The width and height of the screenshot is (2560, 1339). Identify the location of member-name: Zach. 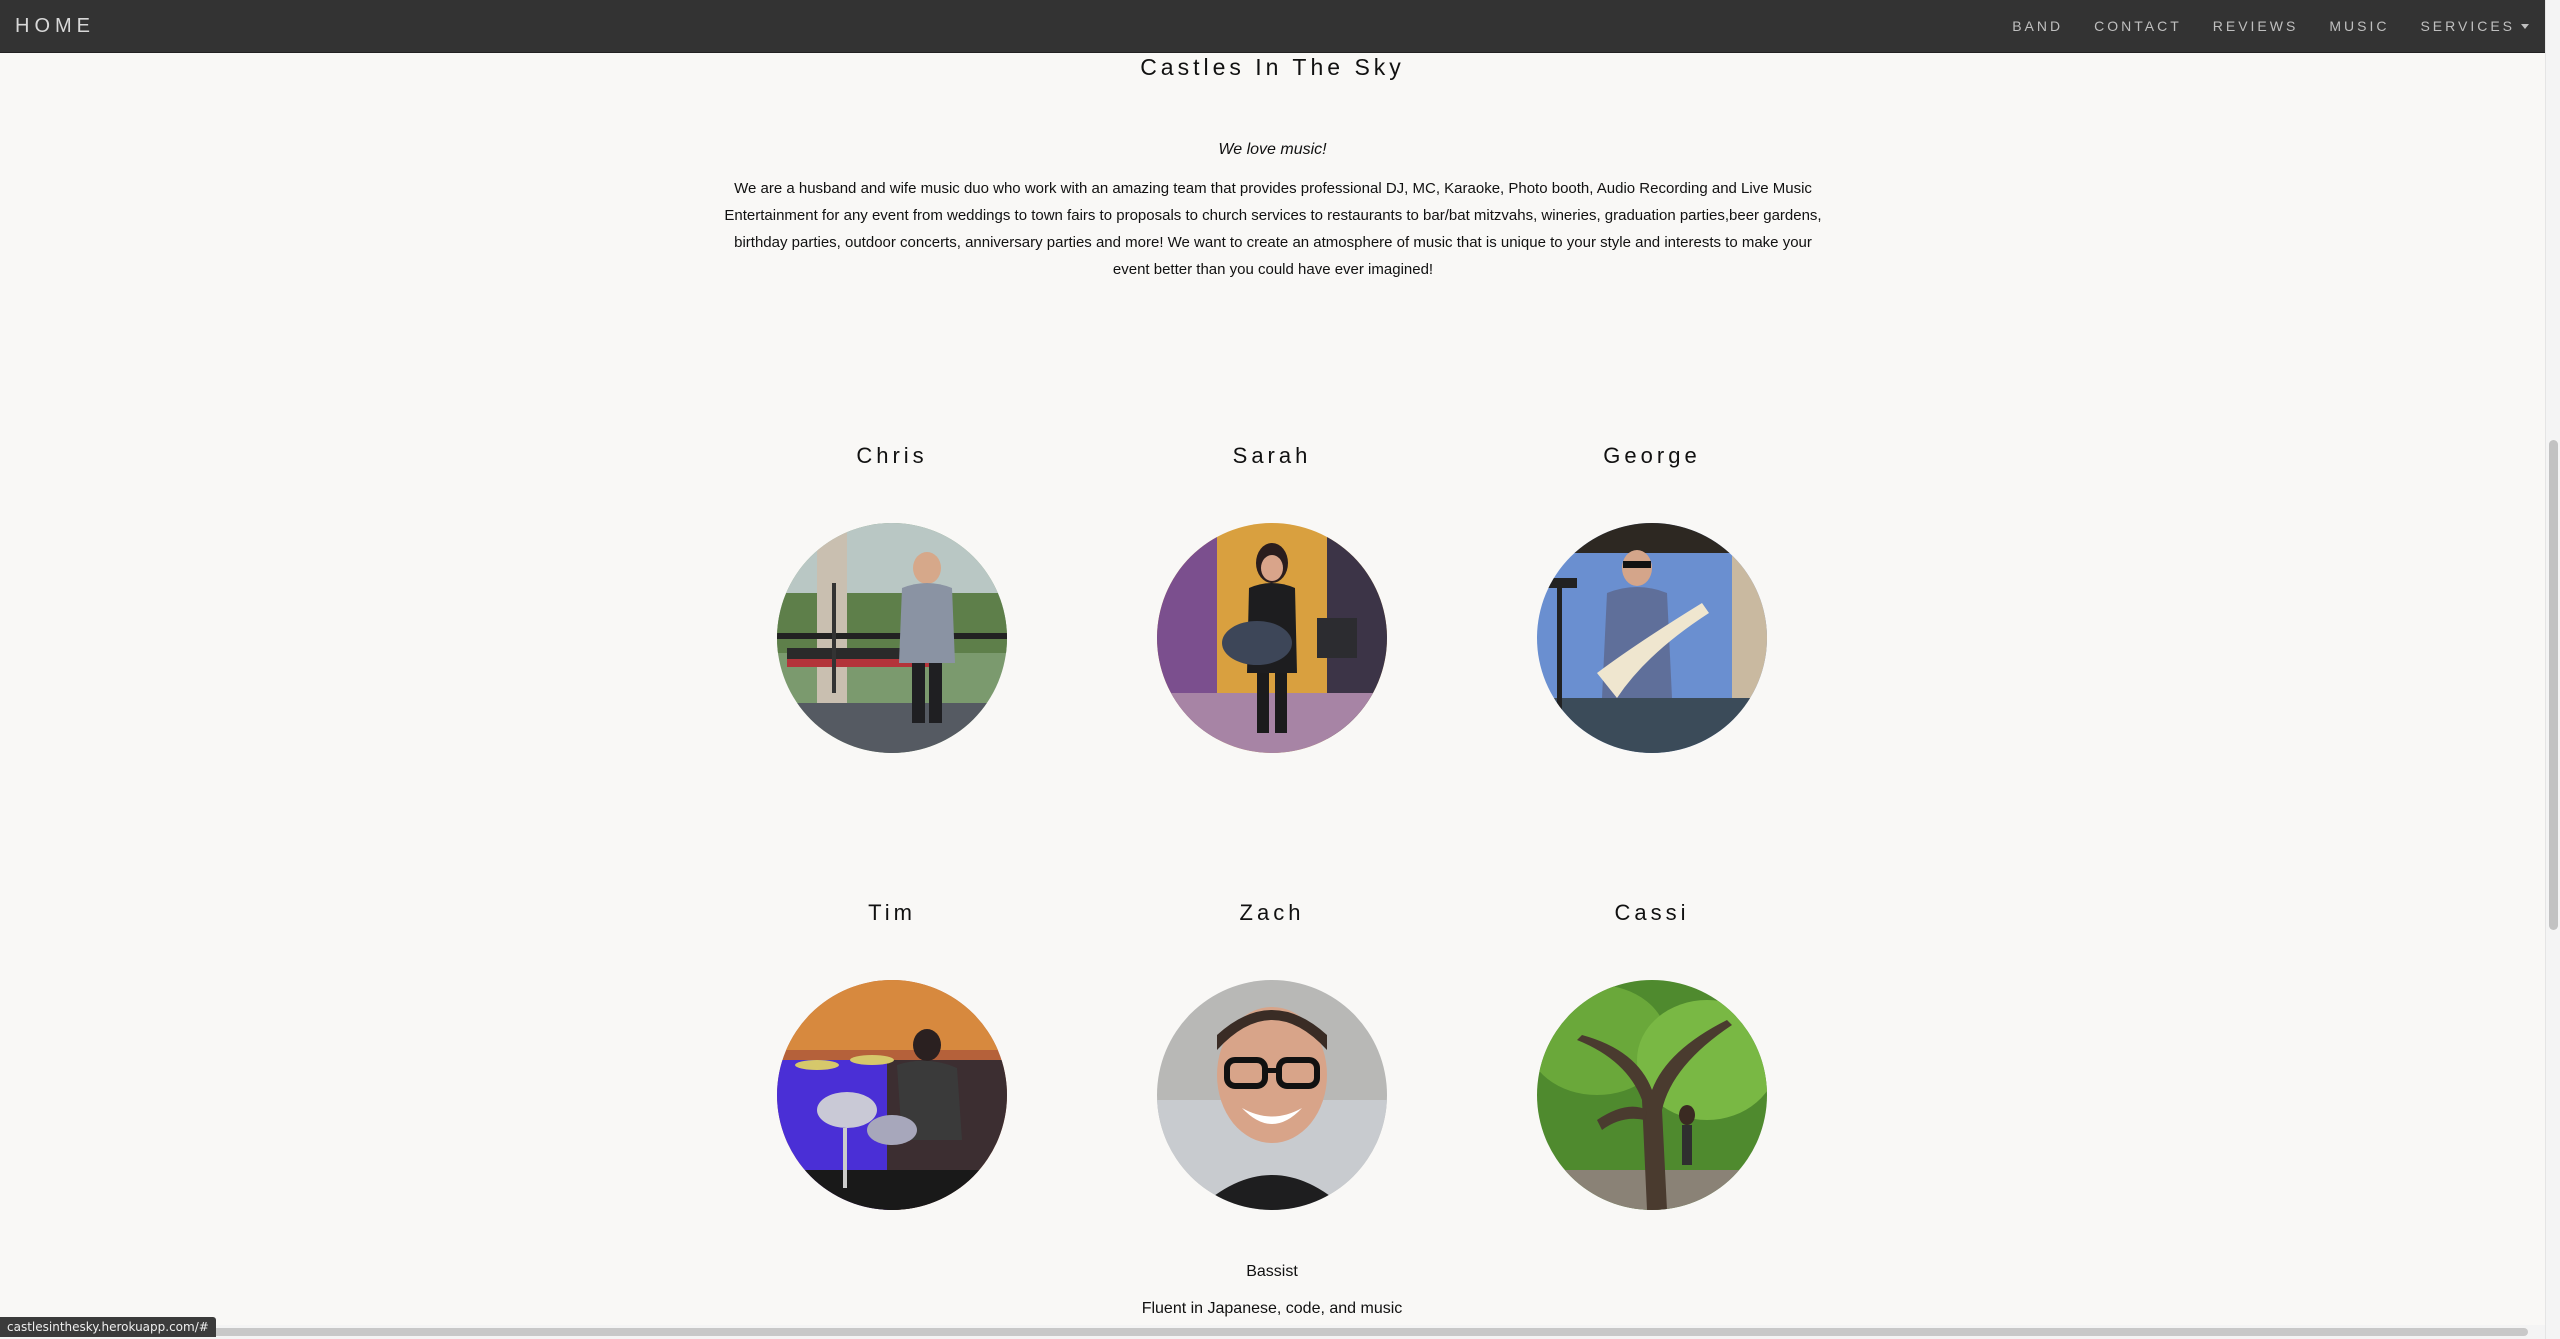
(1272, 912).